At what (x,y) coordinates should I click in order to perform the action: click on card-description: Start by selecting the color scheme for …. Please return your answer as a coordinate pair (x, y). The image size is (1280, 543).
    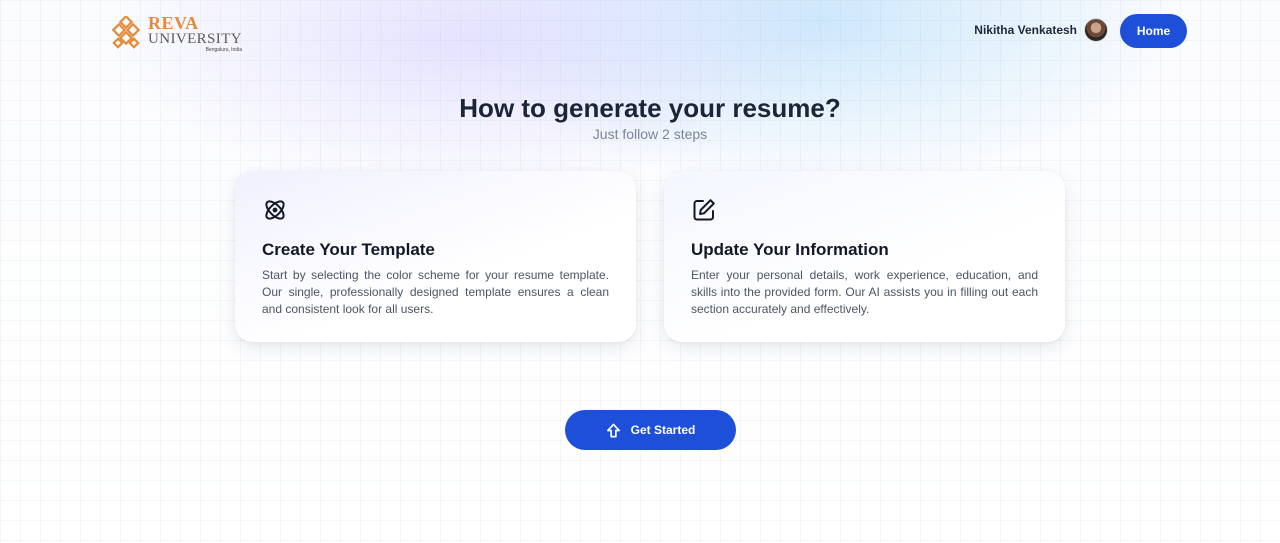
    Looking at the image, I should click on (435, 292).